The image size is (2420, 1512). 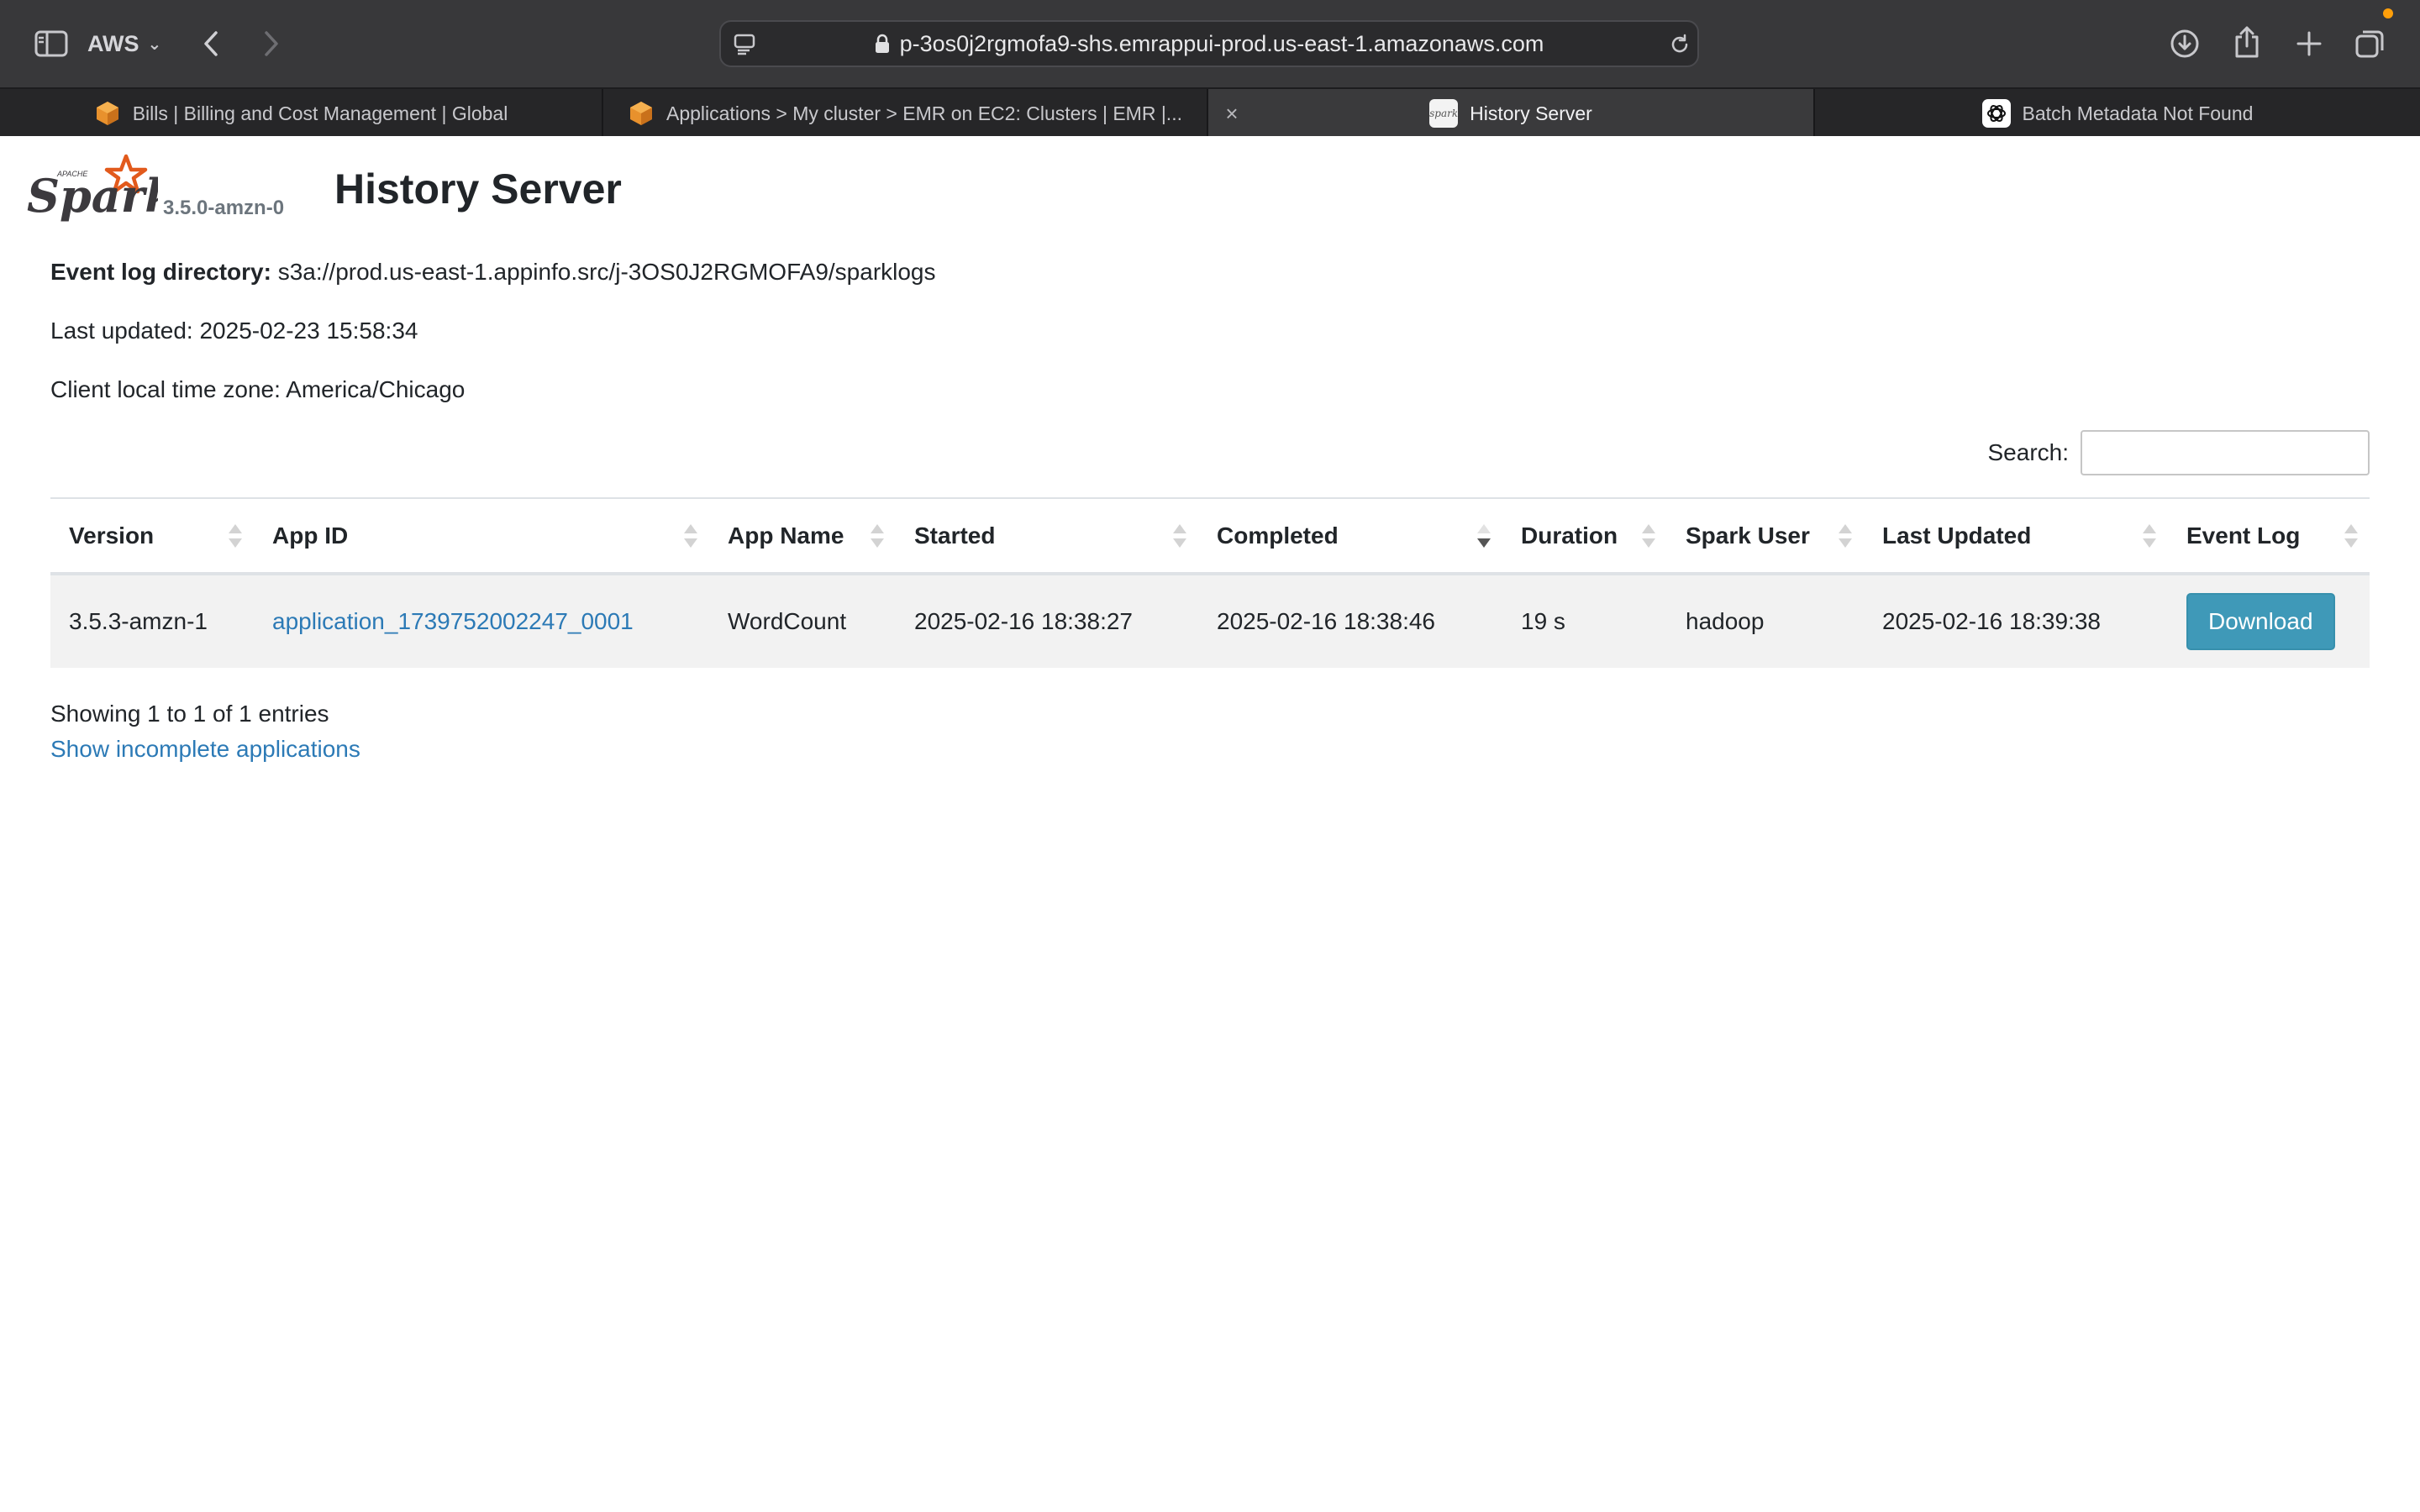 What do you see at coordinates (258, 389) in the screenshot?
I see `client-timezone: Client local time zone: America/Chicago` at bounding box center [258, 389].